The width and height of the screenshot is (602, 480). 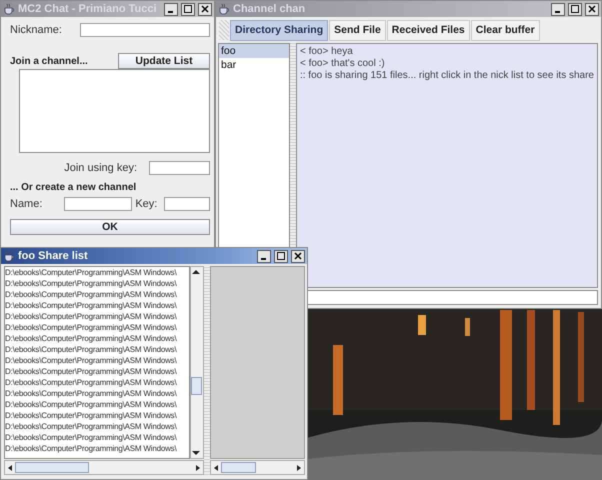 I want to click on toolbar-button: Send File, so click(x=357, y=30).